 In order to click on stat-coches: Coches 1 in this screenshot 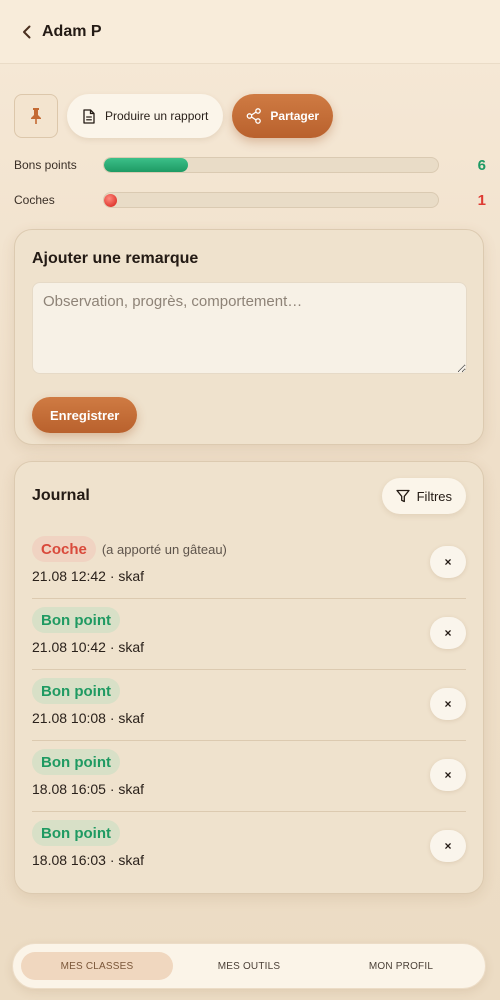, I will do `click(250, 200)`.